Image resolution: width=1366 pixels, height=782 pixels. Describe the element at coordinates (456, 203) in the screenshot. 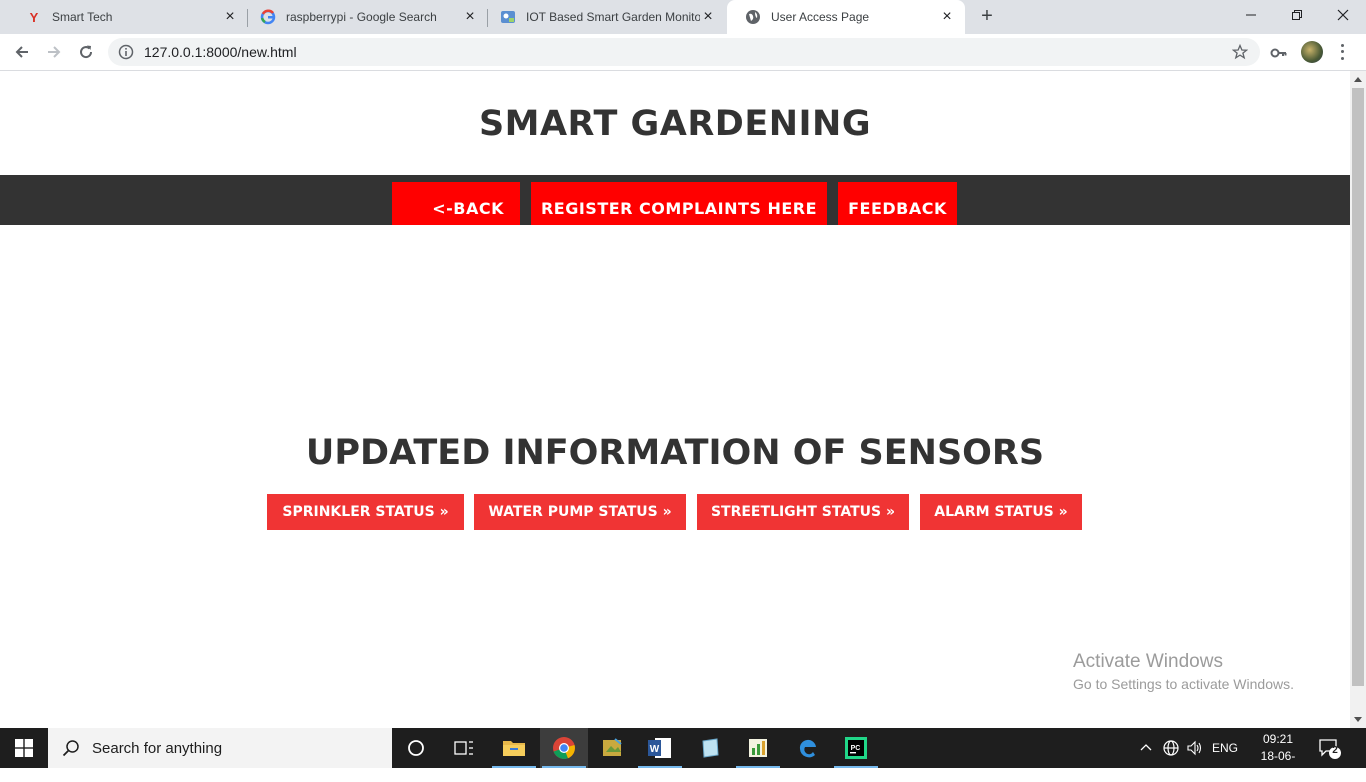

I see `back-link: <-BACK` at that location.